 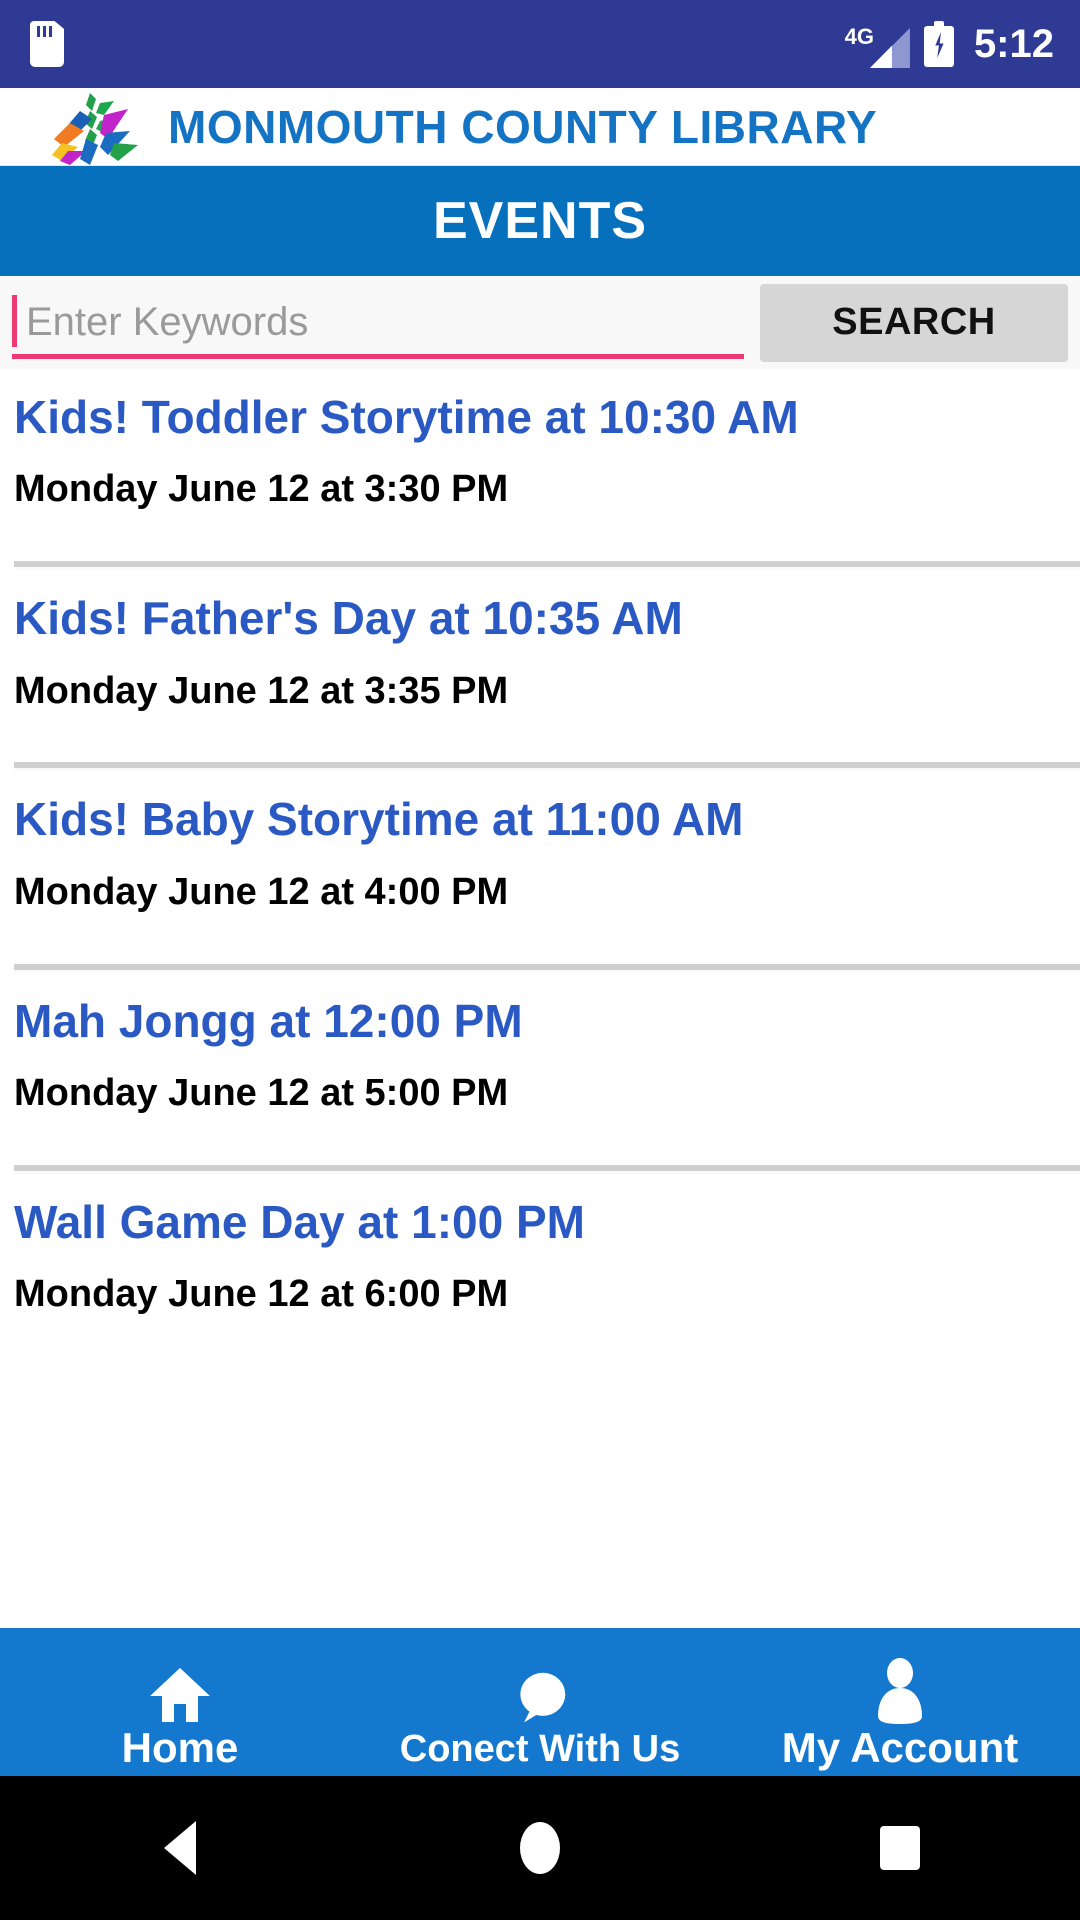 I want to click on brand-bar: MONMOUTH COUNTY LIBRARY, so click(x=540, y=127).